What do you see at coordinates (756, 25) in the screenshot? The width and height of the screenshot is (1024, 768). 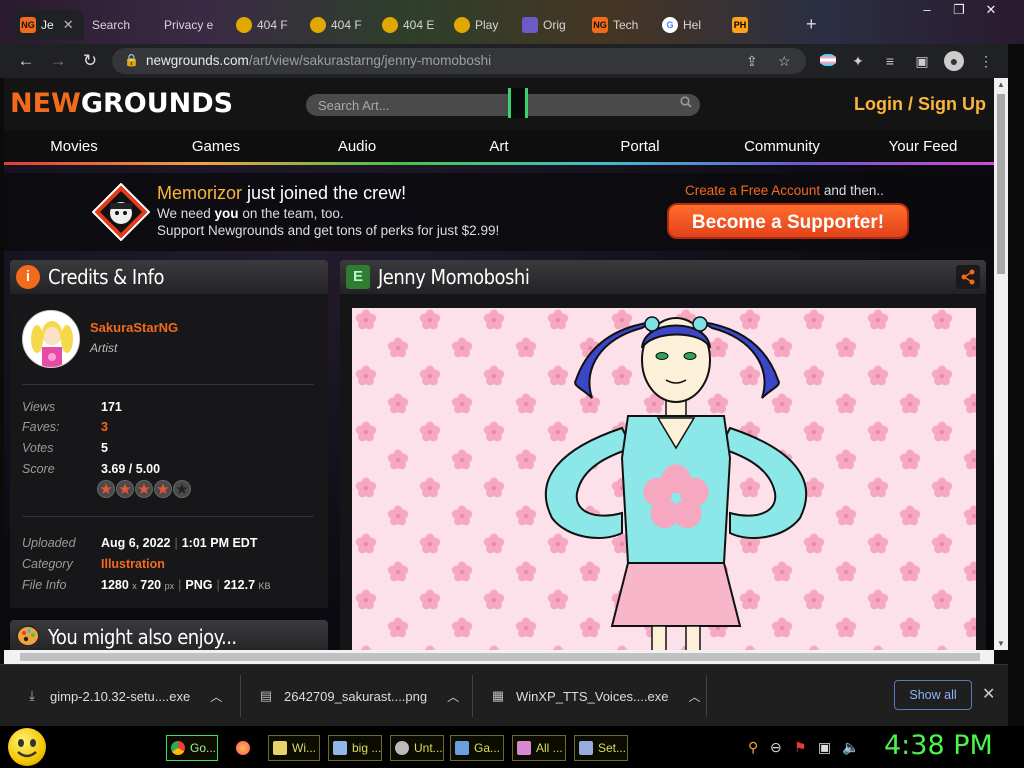 I see `tab-ph: PH` at bounding box center [756, 25].